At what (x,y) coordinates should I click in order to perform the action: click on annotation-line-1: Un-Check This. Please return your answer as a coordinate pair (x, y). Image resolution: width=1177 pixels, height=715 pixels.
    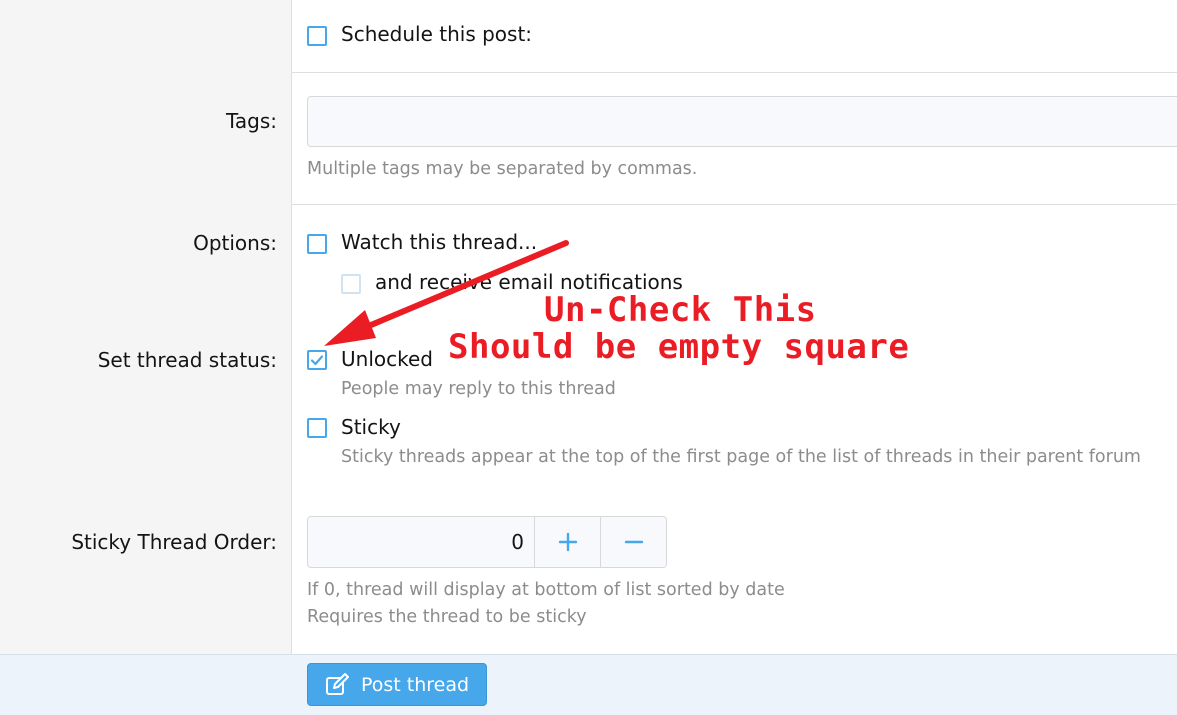
    Looking at the image, I should click on (680, 310).